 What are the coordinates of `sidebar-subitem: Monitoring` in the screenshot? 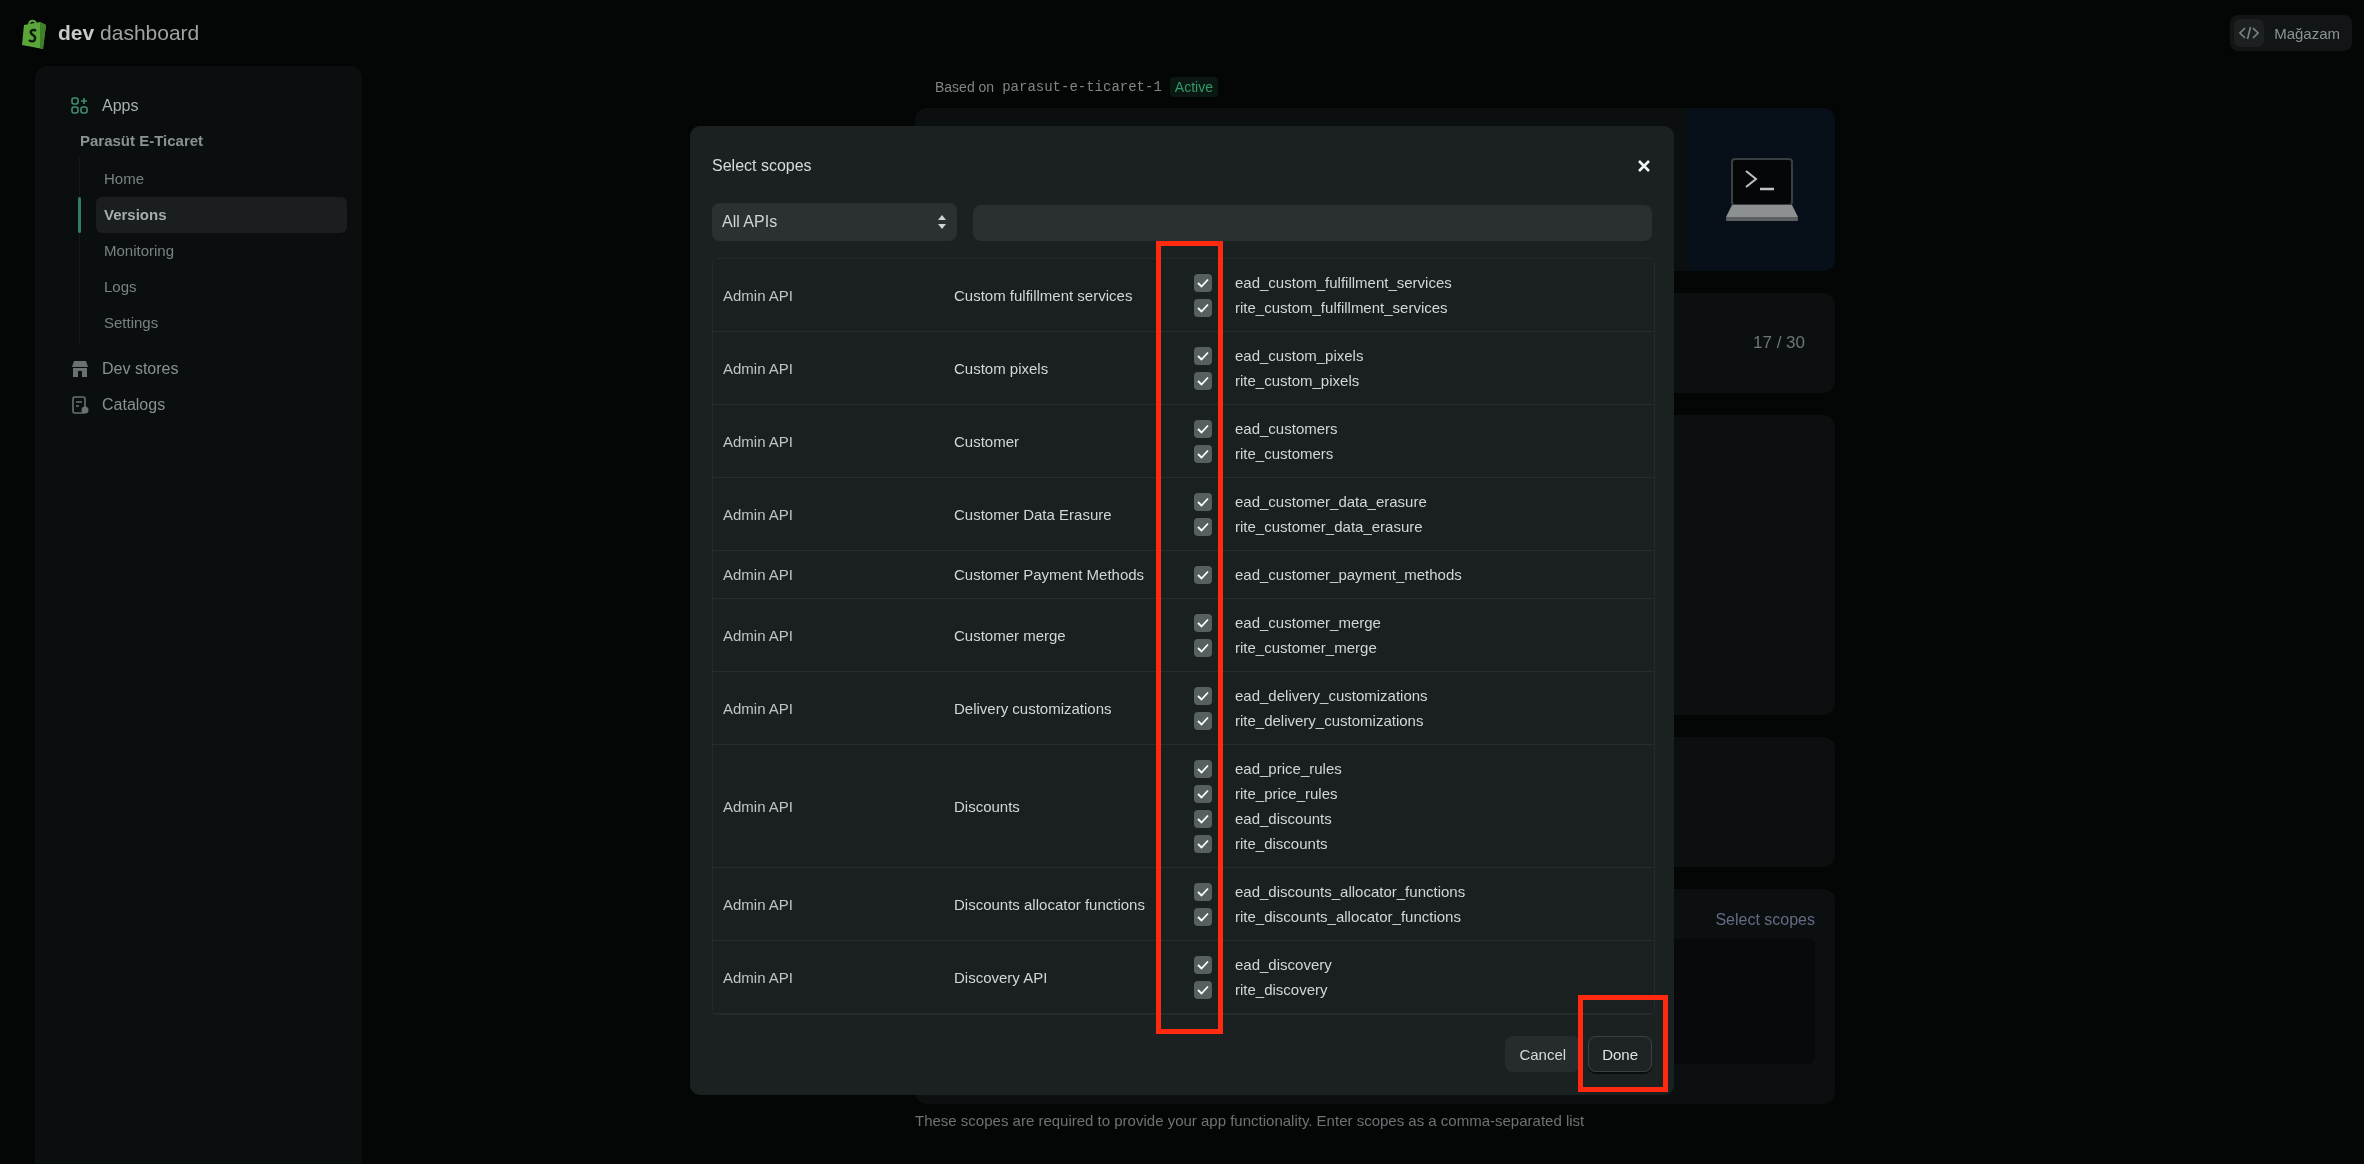 It's located at (221, 251).